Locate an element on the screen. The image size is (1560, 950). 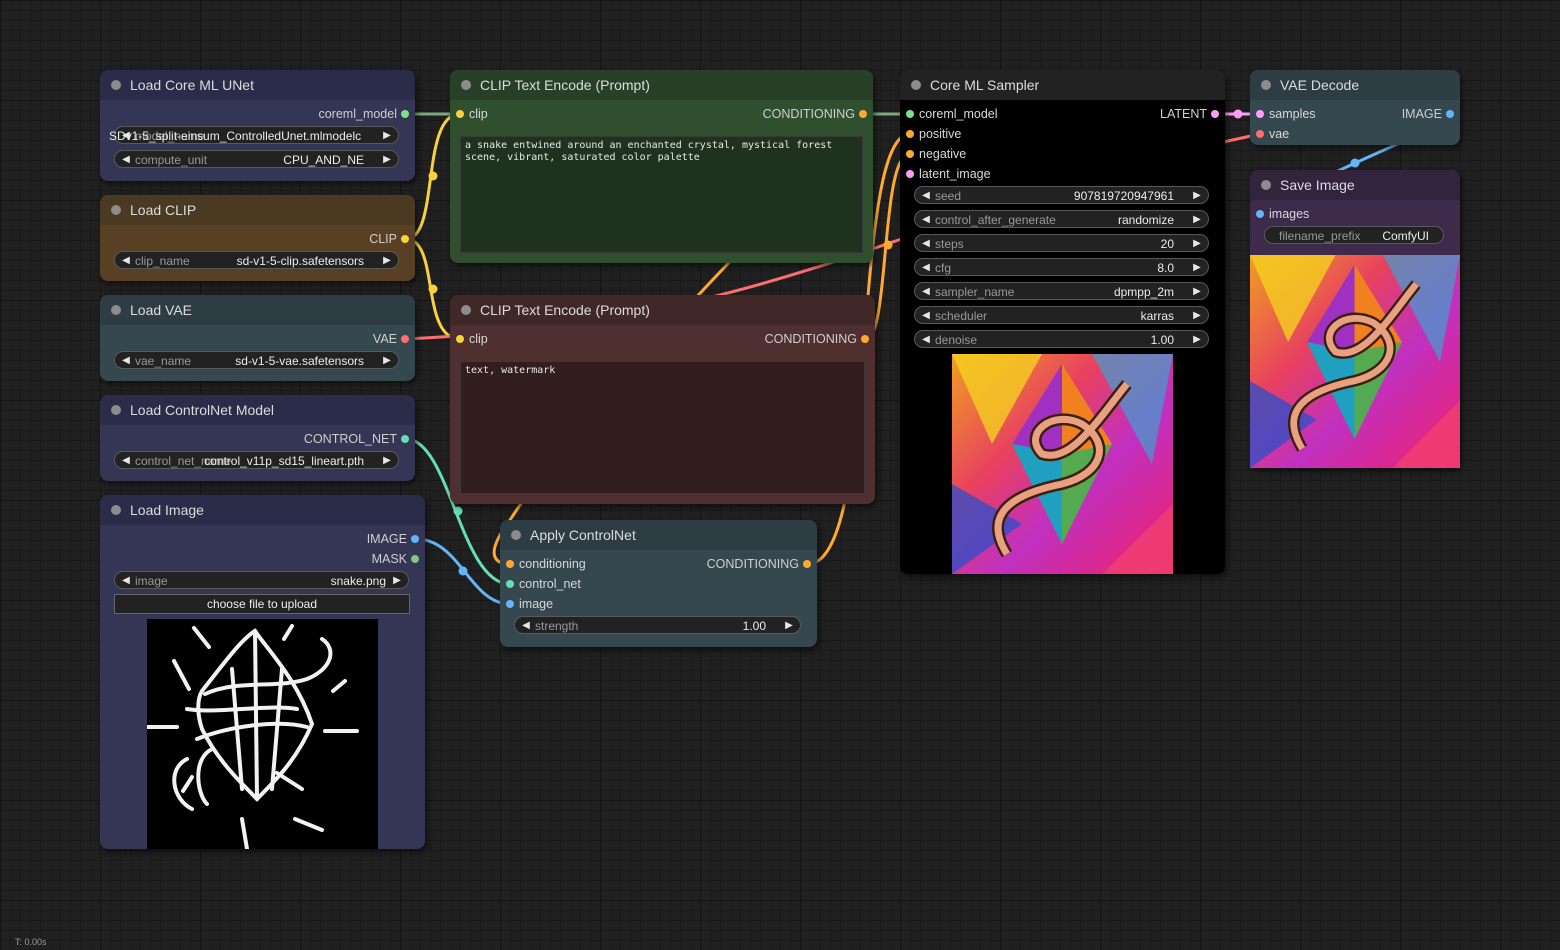
node-title: Load Image is located at coordinates (262, 510).